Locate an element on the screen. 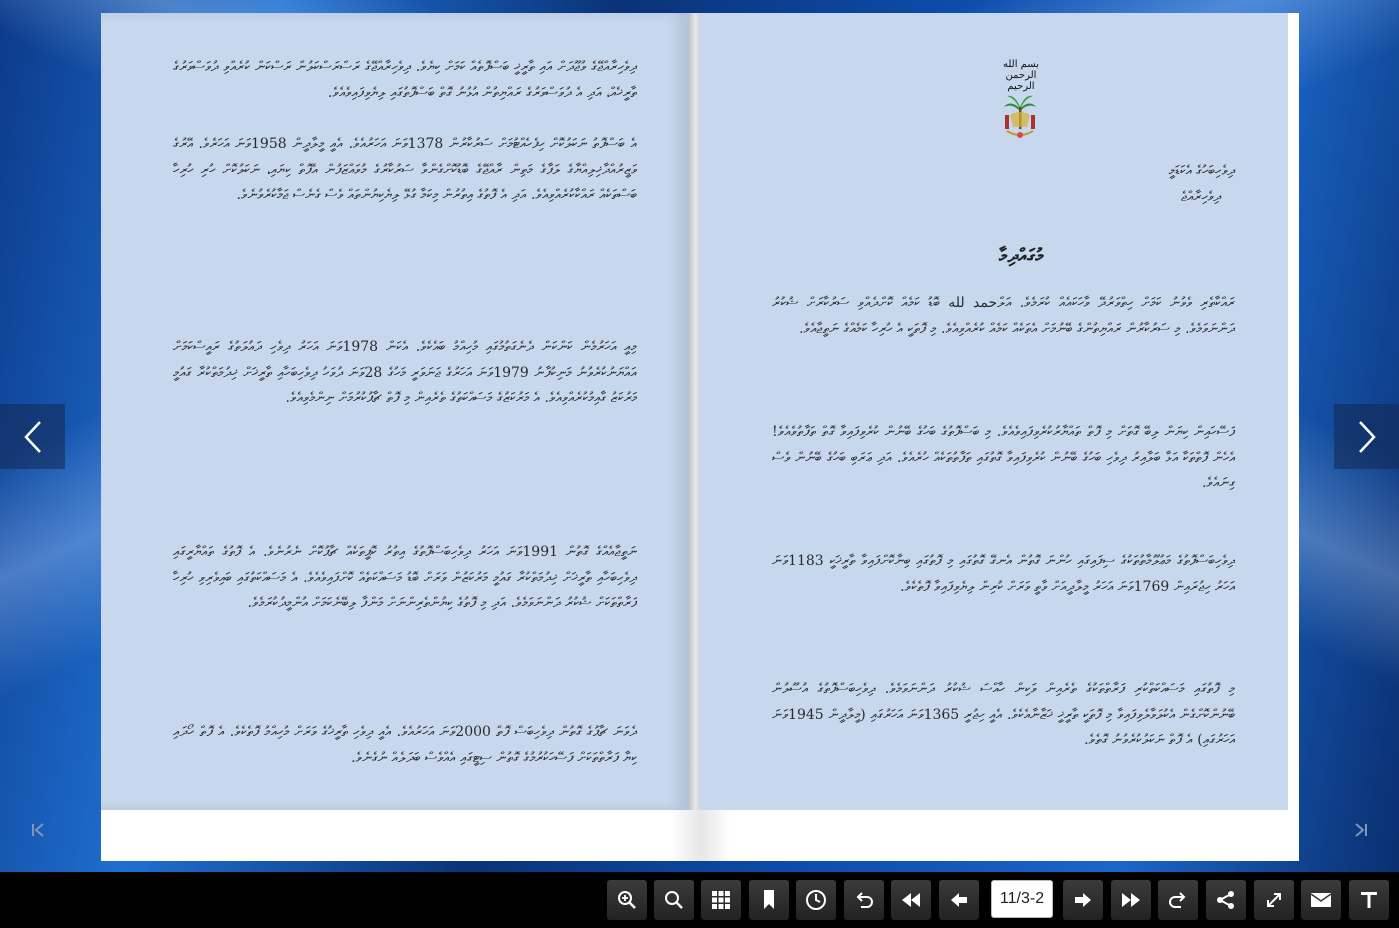 The height and width of the screenshot is (928, 1399). previous-page-arrow is located at coordinates (32, 436).